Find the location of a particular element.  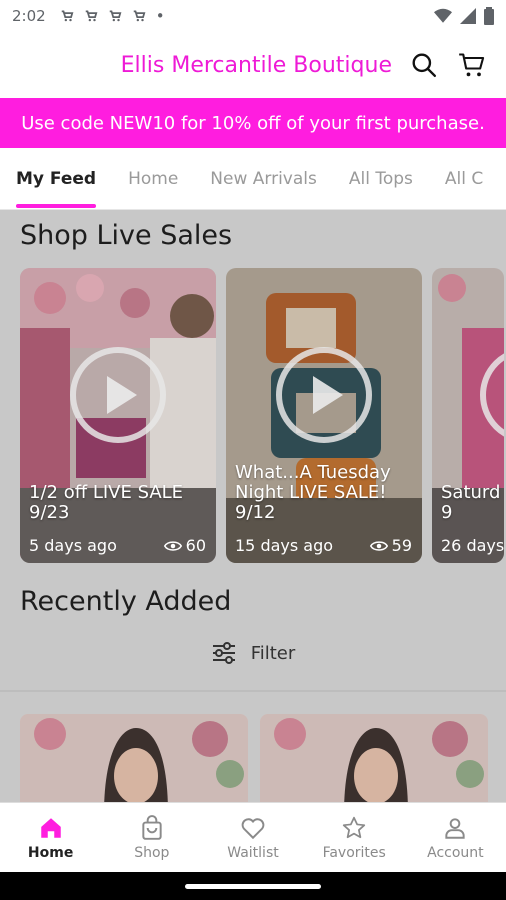

live-sale-card: 1/2 off LIVE SALE 9/23 5 days ago 60 is located at coordinates (118, 415).